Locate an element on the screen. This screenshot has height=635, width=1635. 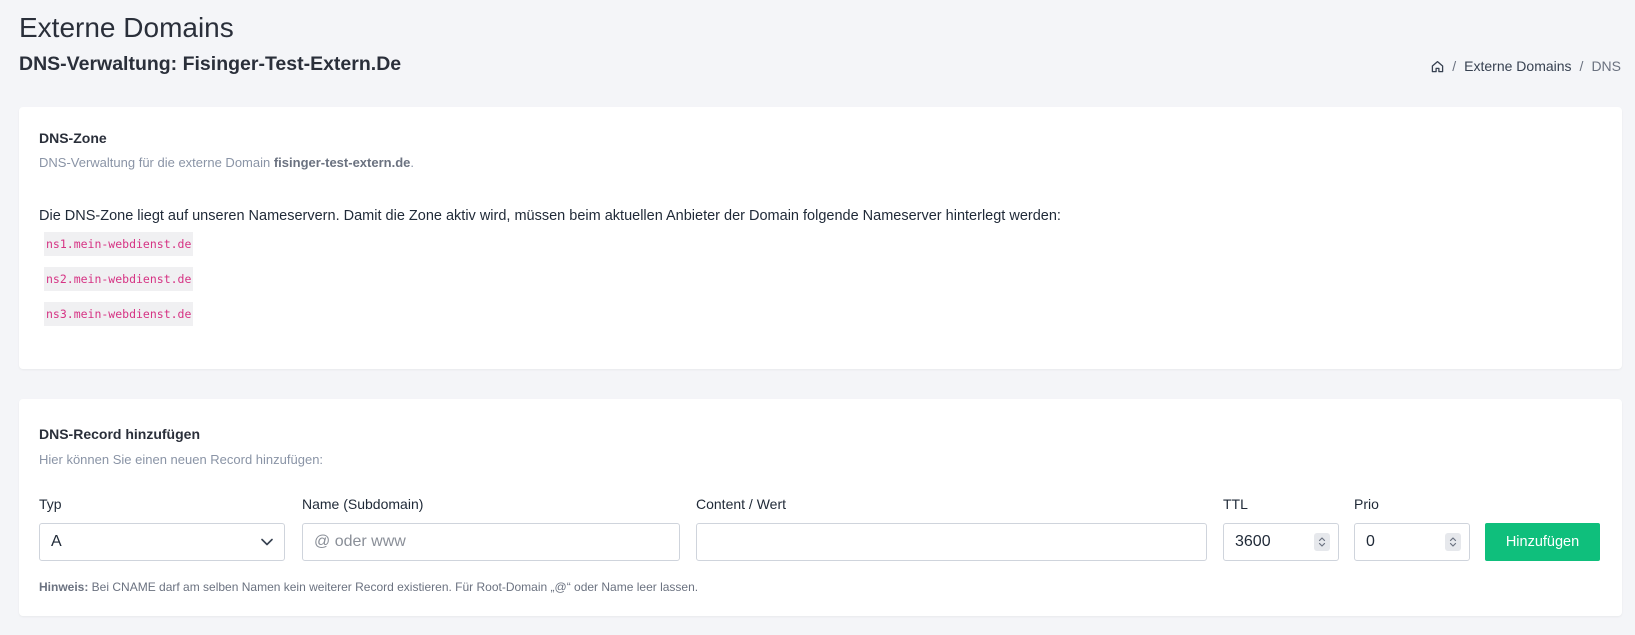
prio-label: Prio is located at coordinates (1366, 504).